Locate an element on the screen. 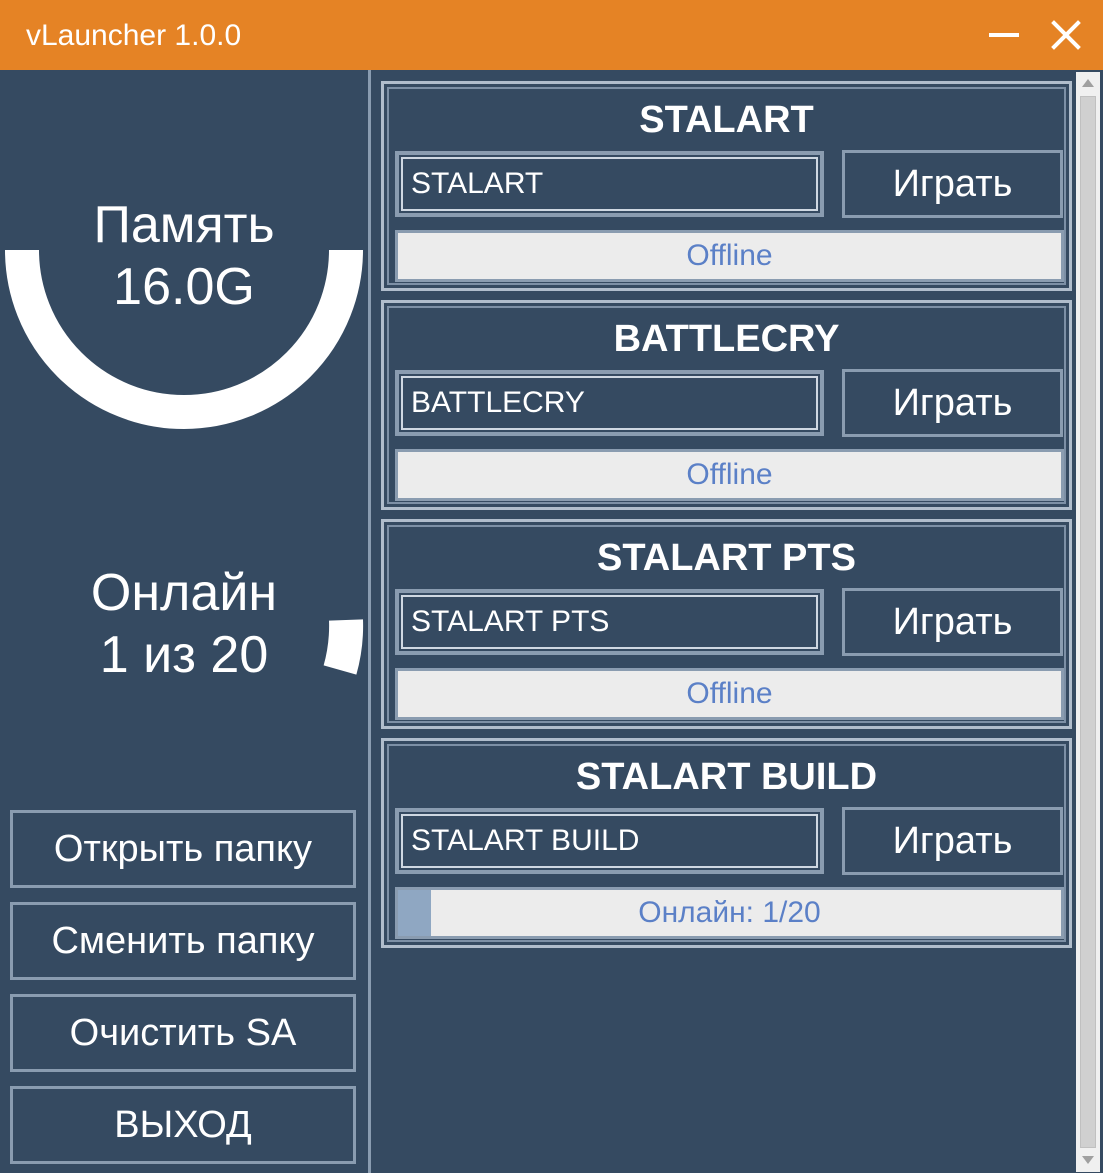 The width and height of the screenshot is (1103, 1173). close-icon is located at coordinates (1066, 36).